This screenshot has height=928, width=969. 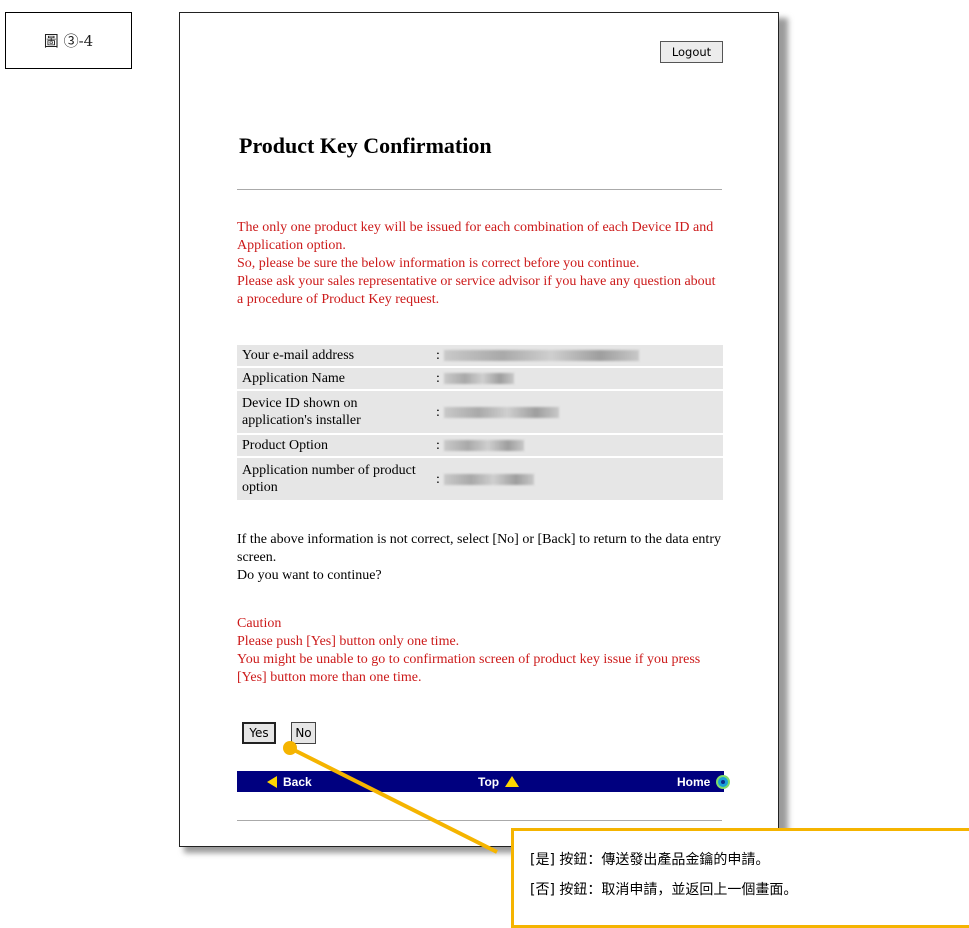 What do you see at coordinates (664, 890) in the screenshot?
I see `callout-line-no: [否] 按鈕：取消申請，並返回上一個畫面。` at bounding box center [664, 890].